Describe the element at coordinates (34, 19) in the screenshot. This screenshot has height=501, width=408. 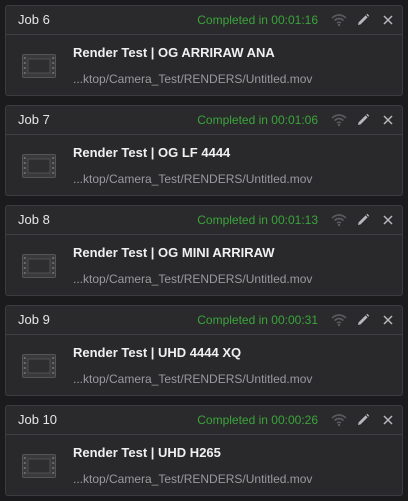
I see `job-title: Job 6` at that location.